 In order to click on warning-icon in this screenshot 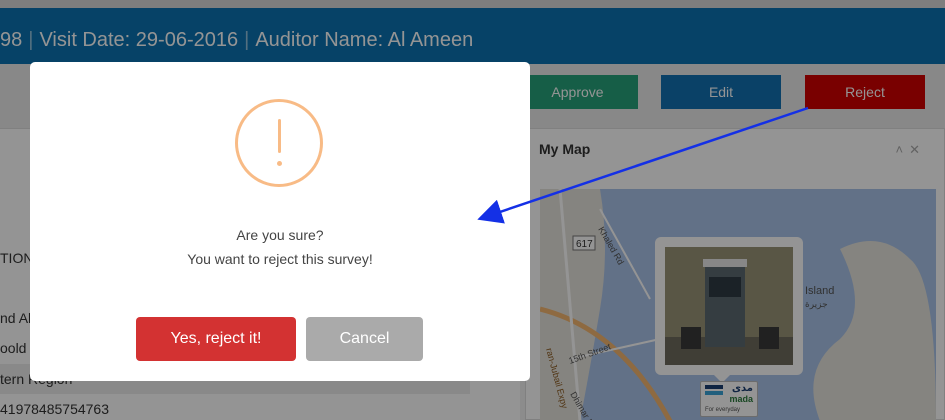, I will do `click(279, 143)`.